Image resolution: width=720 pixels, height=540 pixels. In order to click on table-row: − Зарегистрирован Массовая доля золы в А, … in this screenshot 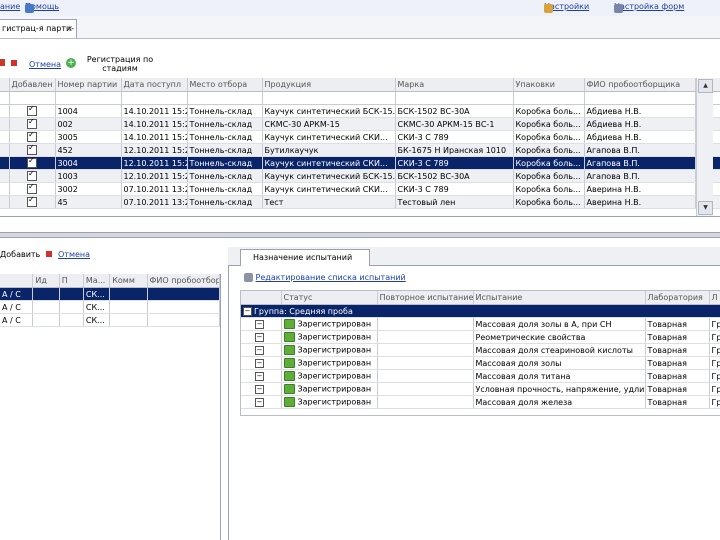, I will do `click(480, 324)`.